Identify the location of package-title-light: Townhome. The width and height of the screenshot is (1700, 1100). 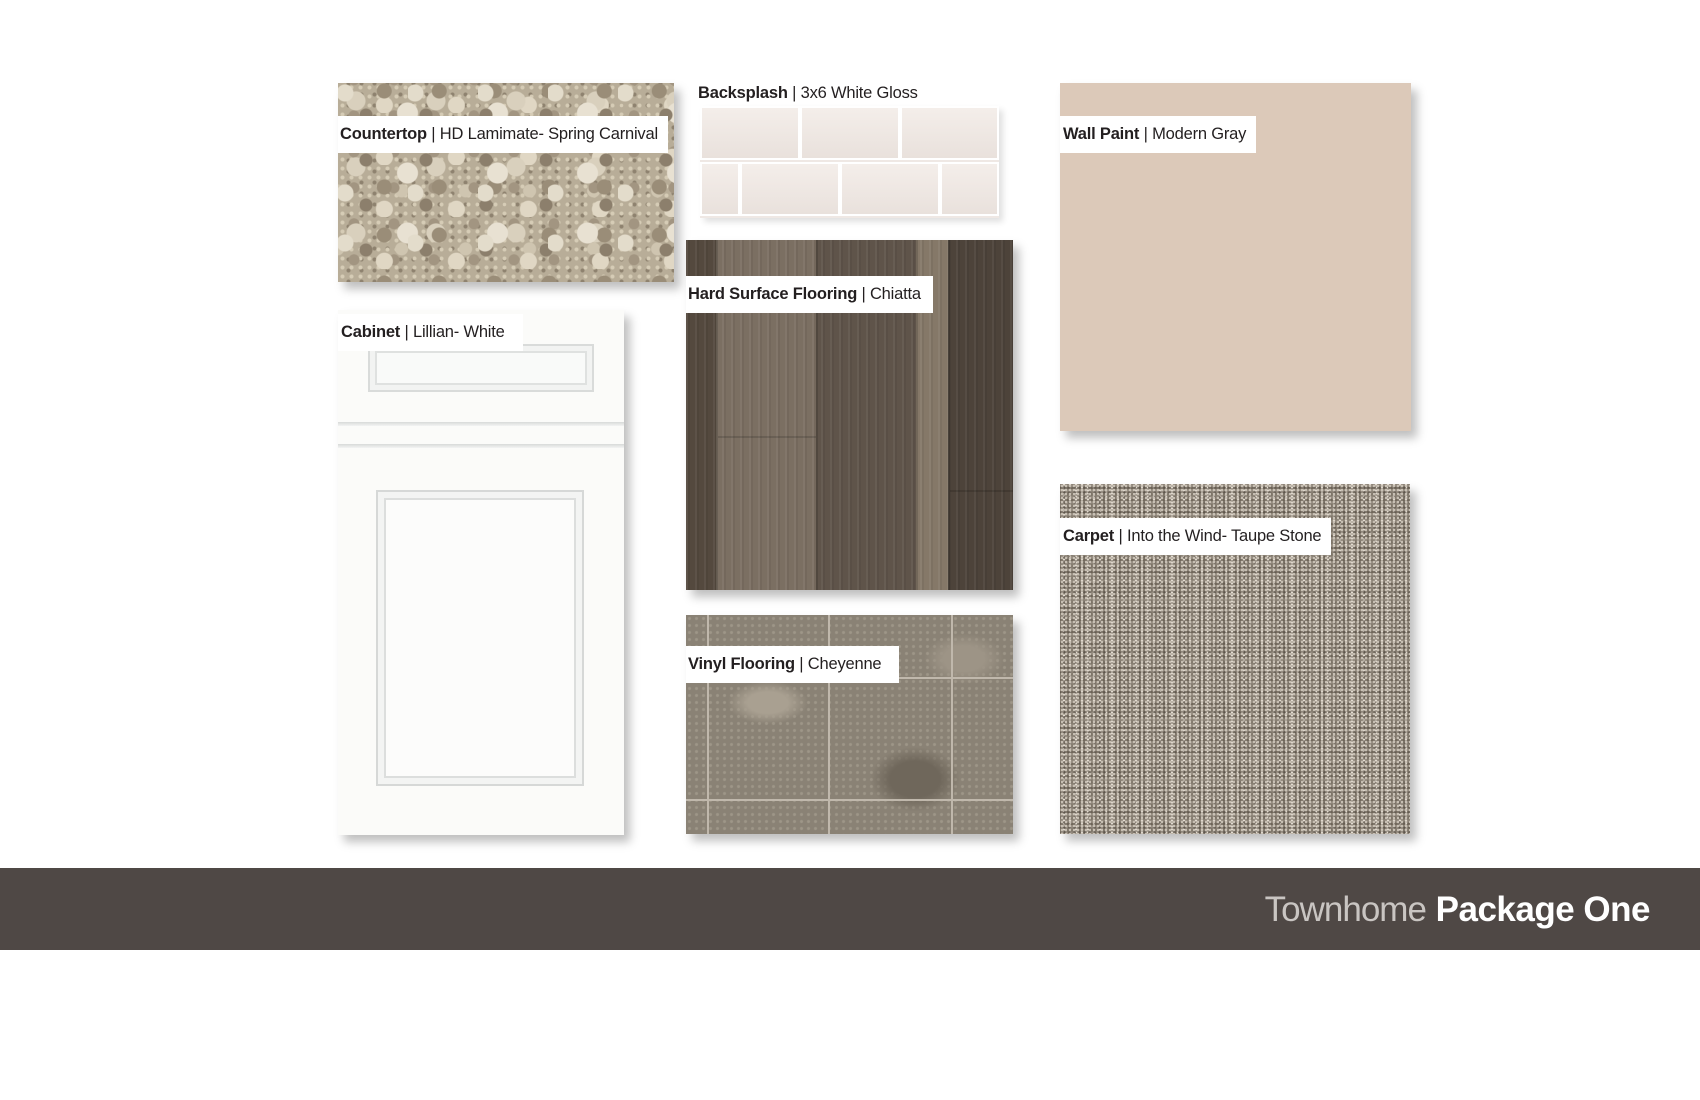
(1345, 909).